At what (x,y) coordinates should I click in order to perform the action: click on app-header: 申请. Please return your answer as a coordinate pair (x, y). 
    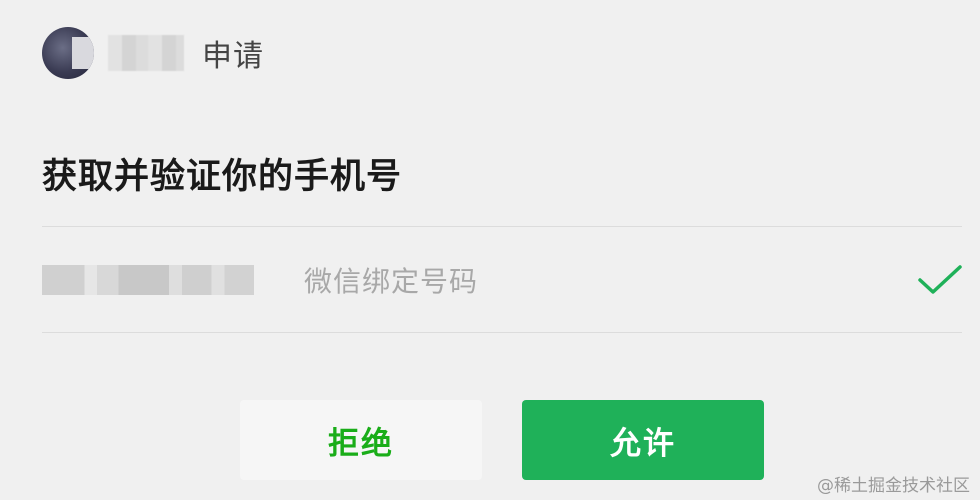
    Looking at the image, I should click on (153, 53).